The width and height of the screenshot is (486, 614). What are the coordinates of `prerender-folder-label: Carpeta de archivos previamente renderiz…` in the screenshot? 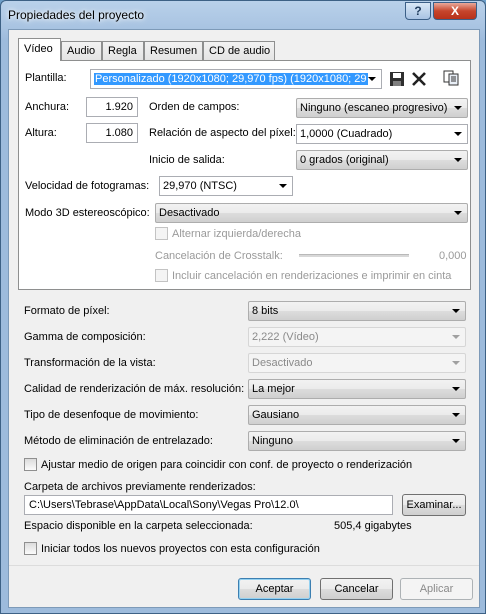 It's located at (140, 487).